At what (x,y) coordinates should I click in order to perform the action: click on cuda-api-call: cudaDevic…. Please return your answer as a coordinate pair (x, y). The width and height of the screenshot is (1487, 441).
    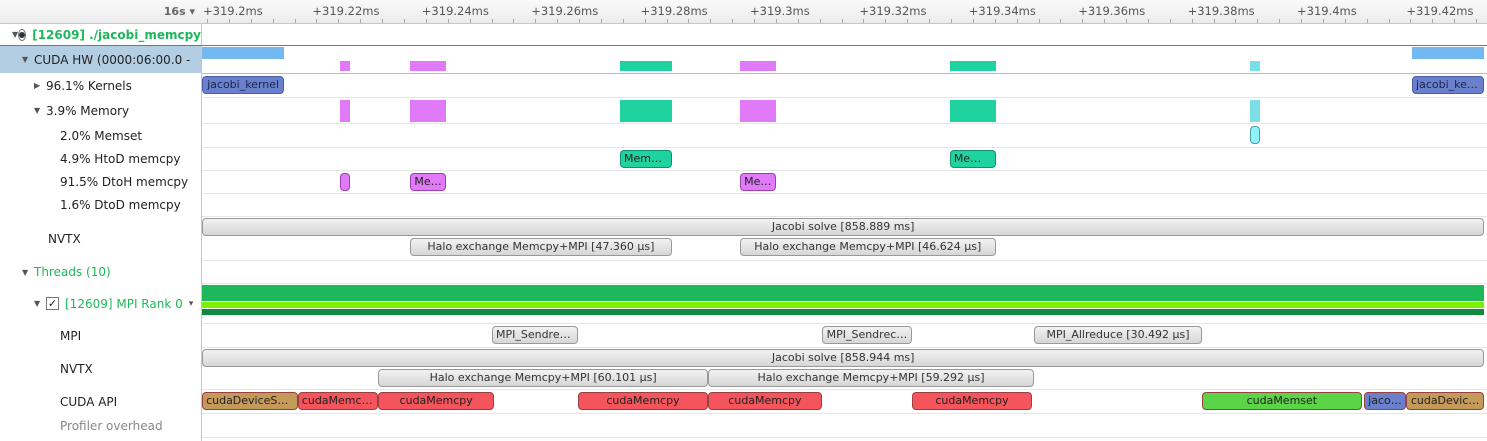
    Looking at the image, I should click on (1445, 401).